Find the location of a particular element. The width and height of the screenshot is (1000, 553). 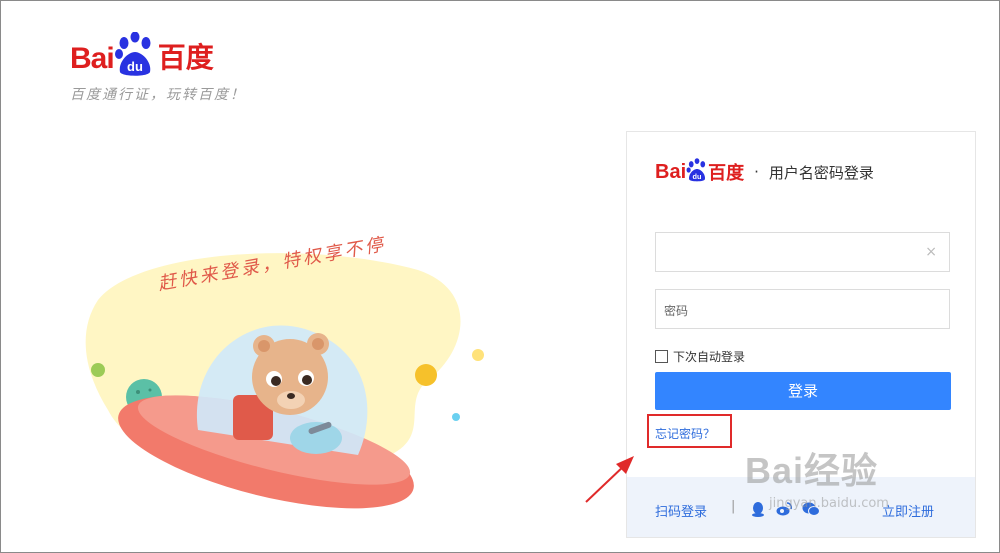

watermark-line2: jingyan.baidu.com is located at coordinates (829, 503).